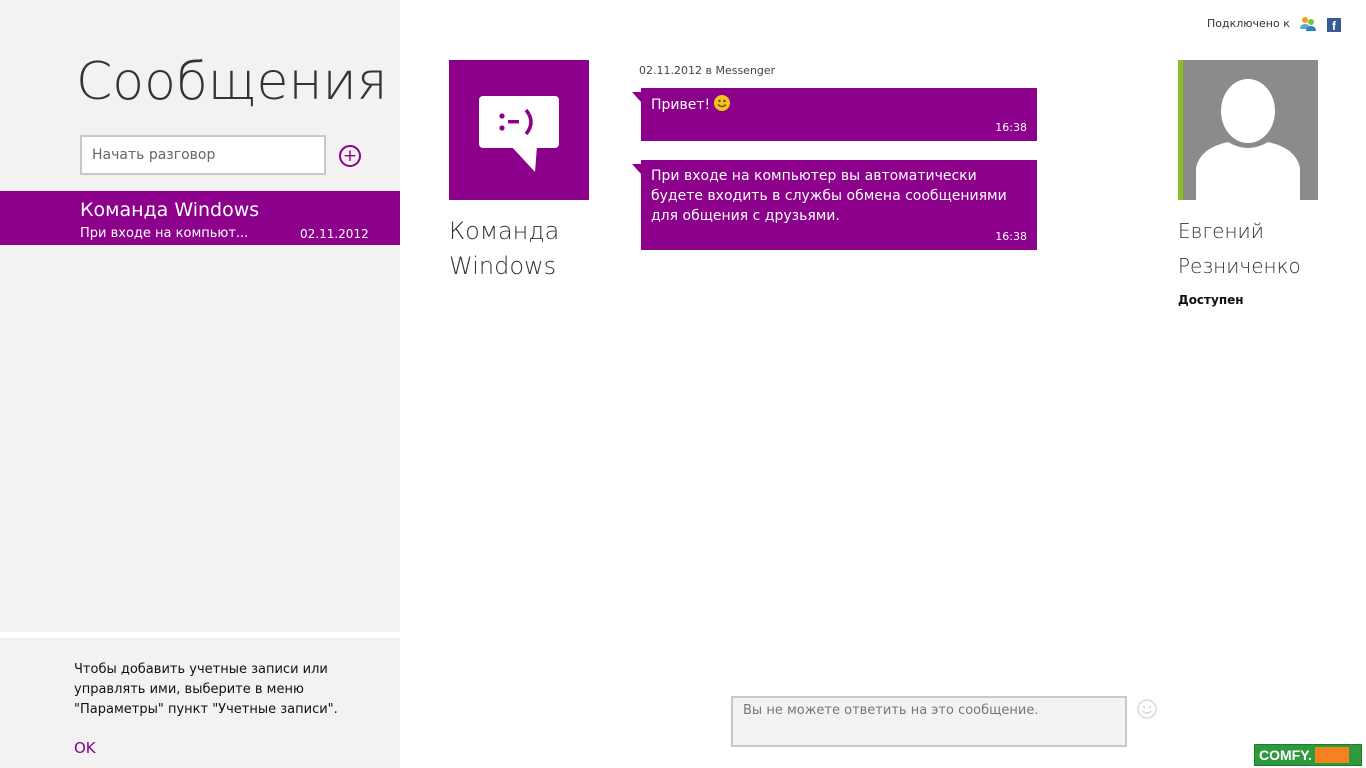  Describe the element at coordinates (1334, 25) in the screenshot. I see `facebook-icon: f` at that location.